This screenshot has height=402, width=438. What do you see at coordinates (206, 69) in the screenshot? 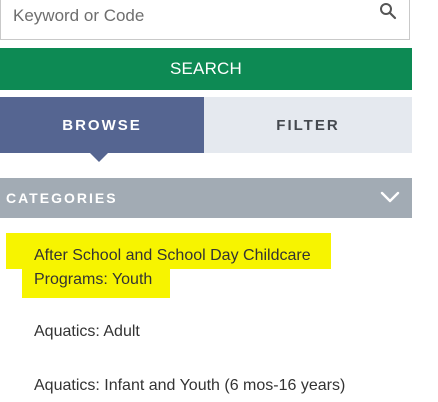
I see `search-button: SEARCH` at bounding box center [206, 69].